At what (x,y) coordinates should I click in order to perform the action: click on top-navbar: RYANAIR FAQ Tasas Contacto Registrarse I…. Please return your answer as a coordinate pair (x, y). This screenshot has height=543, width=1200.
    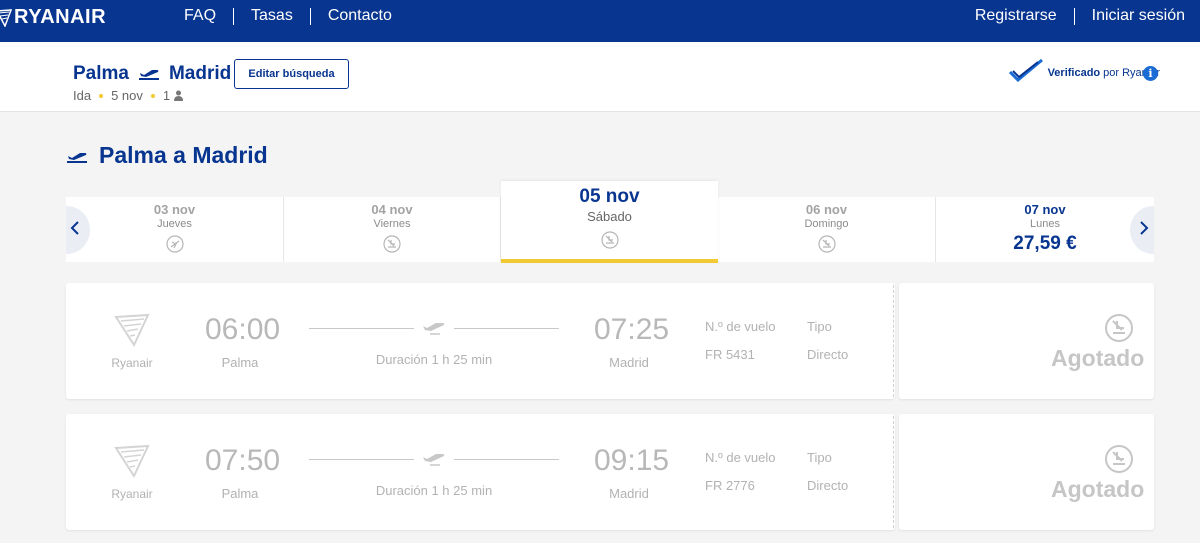
    Looking at the image, I should click on (600, 21).